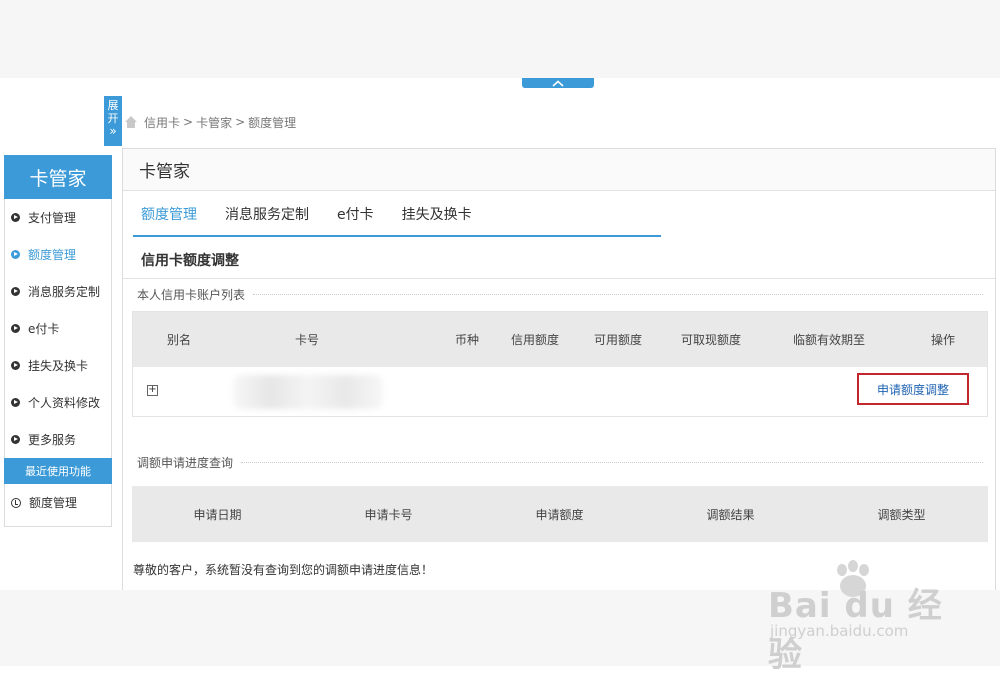 Image resolution: width=1000 pixels, height=676 pixels. I want to click on tab-bar: 额度管理 消息服务定制 e付卡 挂失及换卡, so click(397, 218).